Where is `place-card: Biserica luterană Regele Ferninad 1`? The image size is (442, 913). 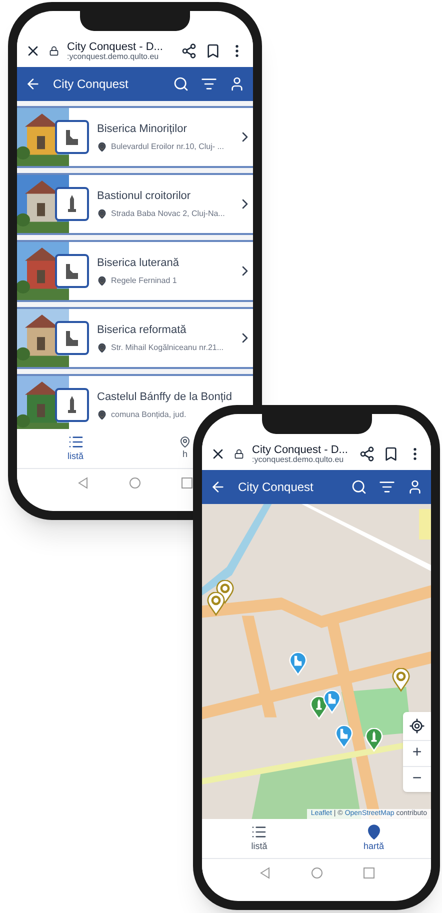
place-card: Biserica luterană Regele Ferninad 1 is located at coordinates (135, 271).